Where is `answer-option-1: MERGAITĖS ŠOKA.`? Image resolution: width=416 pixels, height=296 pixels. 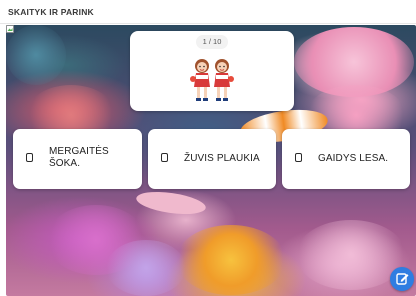
answer-option-1: MERGAITĖS ŠOKA. is located at coordinates (77, 159).